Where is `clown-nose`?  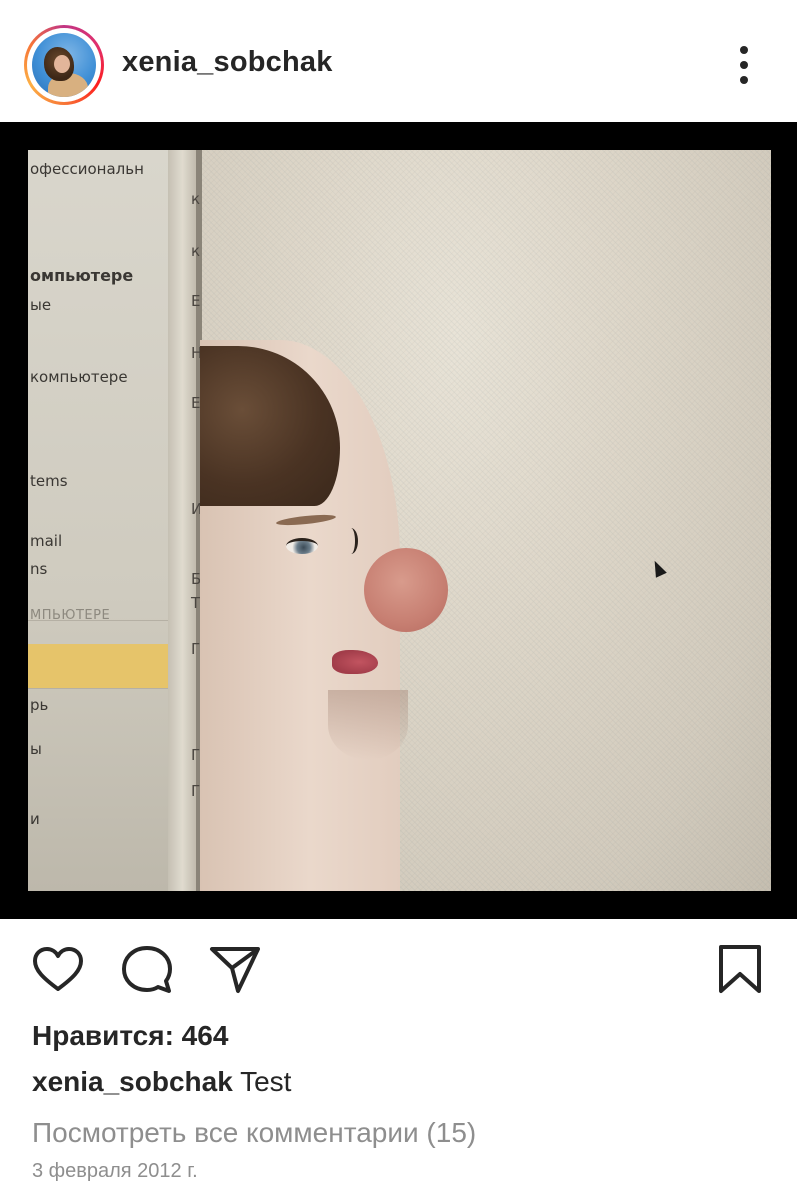 clown-nose is located at coordinates (406, 590).